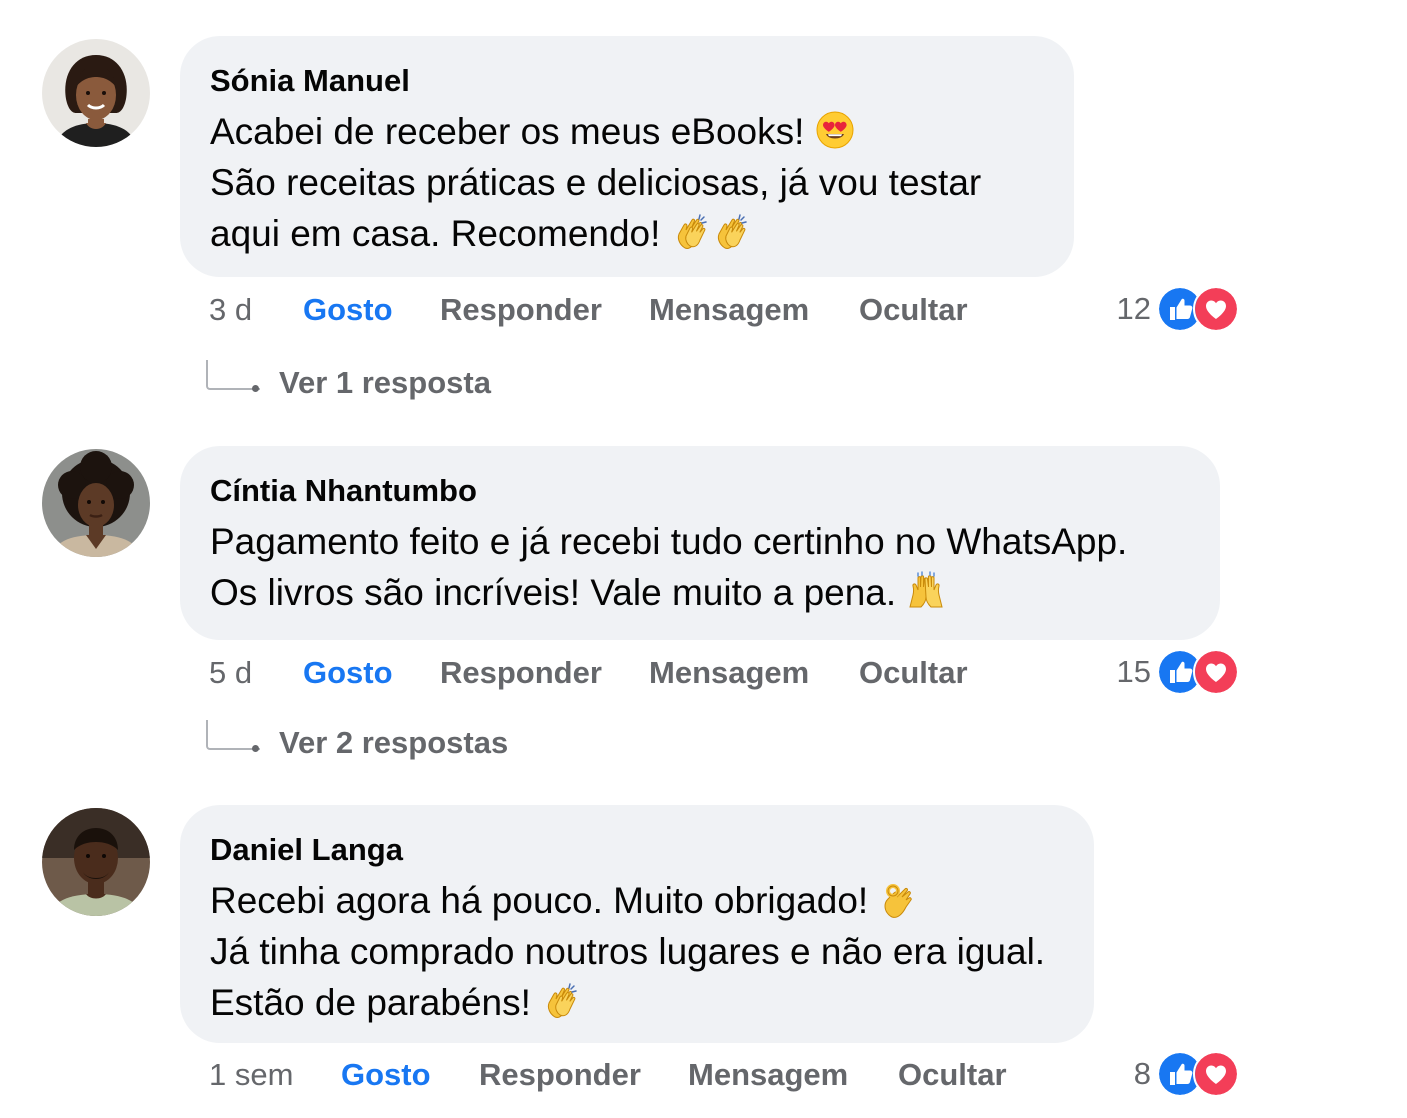  I want to click on reaction-summary: 15, so click(1177, 672).